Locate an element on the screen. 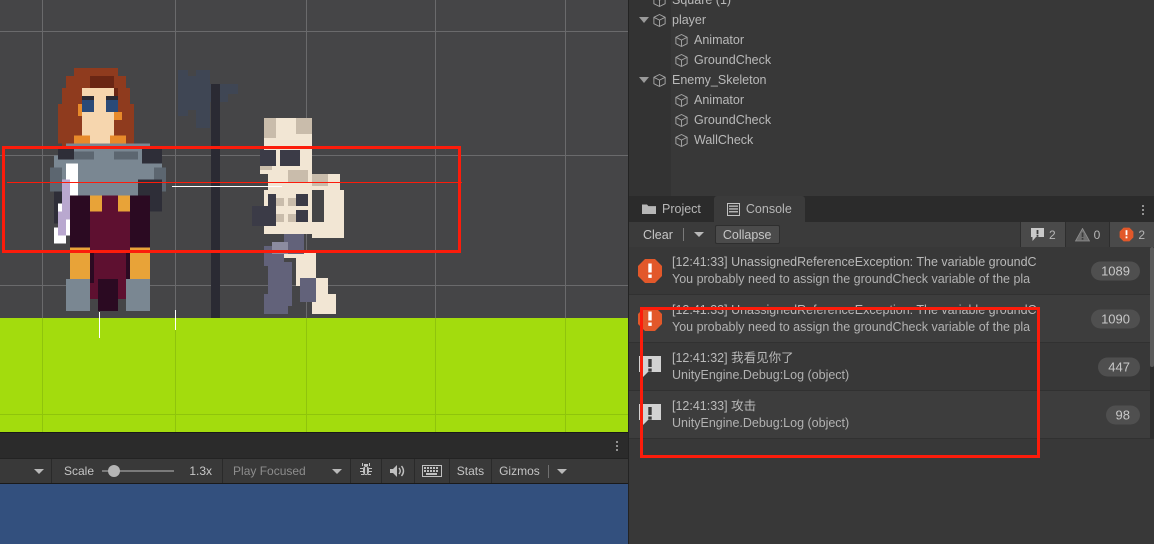 This screenshot has height=544, width=1154. clear-dropdown-button is located at coordinates (699, 234).